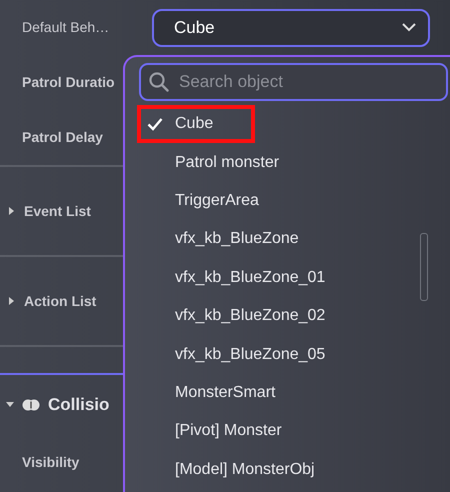 The height and width of the screenshot is (492, 450). I want to click on menu-item: vfx_kb_BlueZone_02, so click(252, 316).